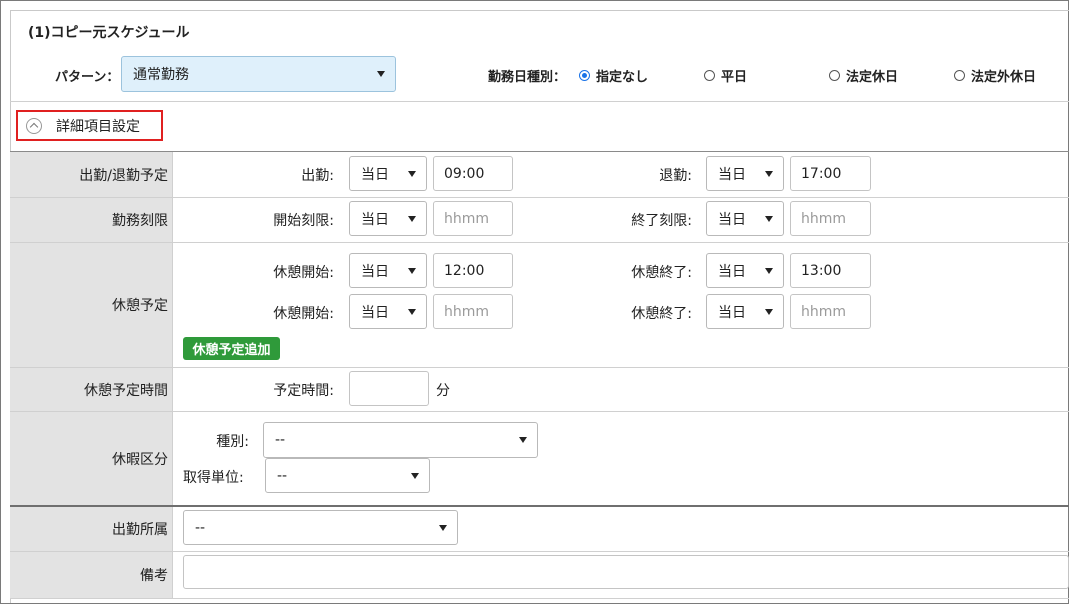  I want to click on limit-end-input: hhmm, so click(830, 218).